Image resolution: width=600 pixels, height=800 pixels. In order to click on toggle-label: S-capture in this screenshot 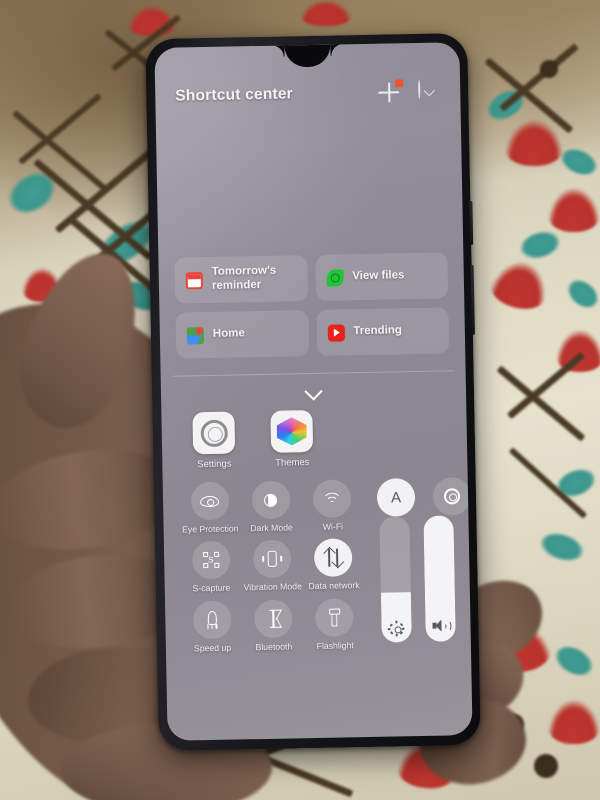, I will do `click(211, 588)`.